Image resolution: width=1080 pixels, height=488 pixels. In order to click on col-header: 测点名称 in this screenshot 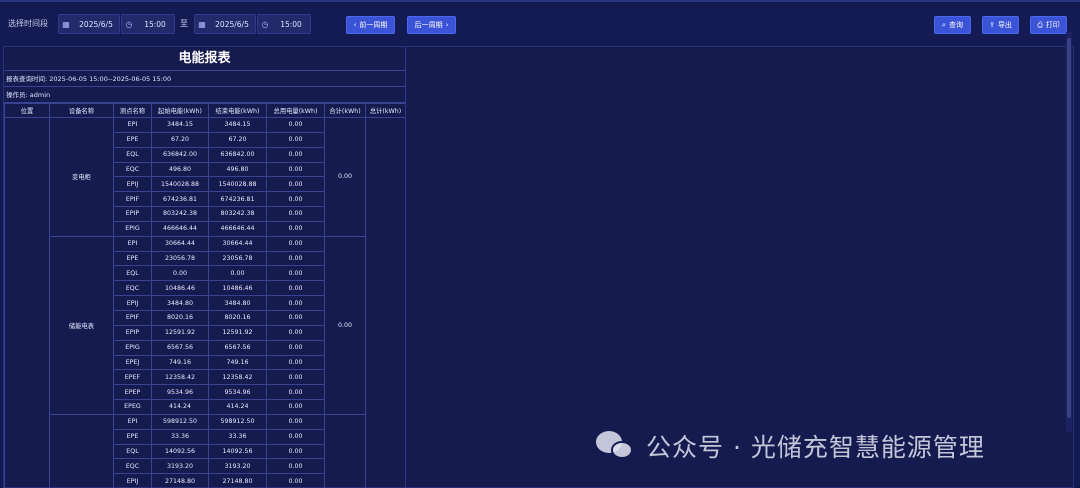, I will do `click(132, 110)`.